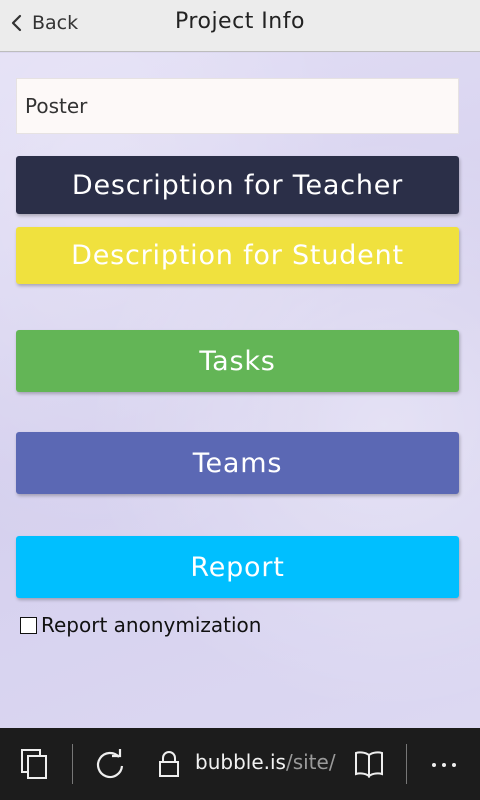 This screenshot has width=480, height=800. I want to click on more-icon, so click(444, 765).